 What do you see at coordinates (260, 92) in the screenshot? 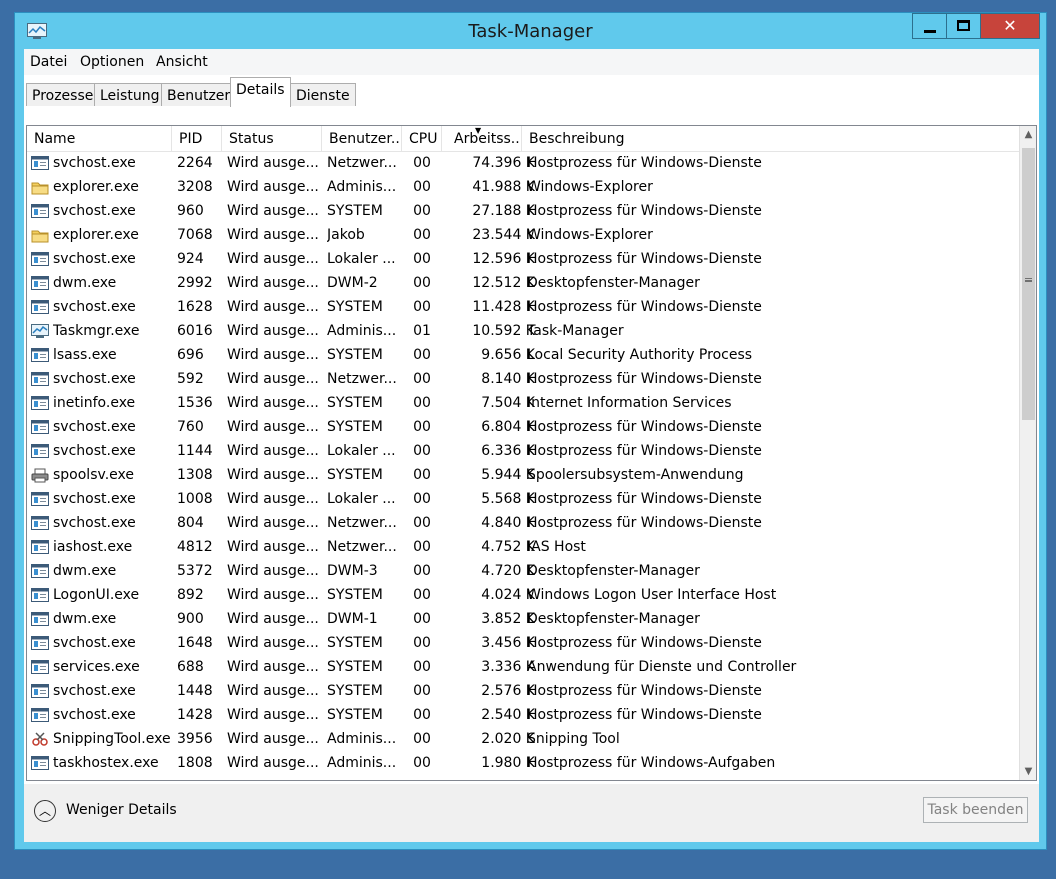
I see `tab-details: Details` at bounding box center [260, 92].